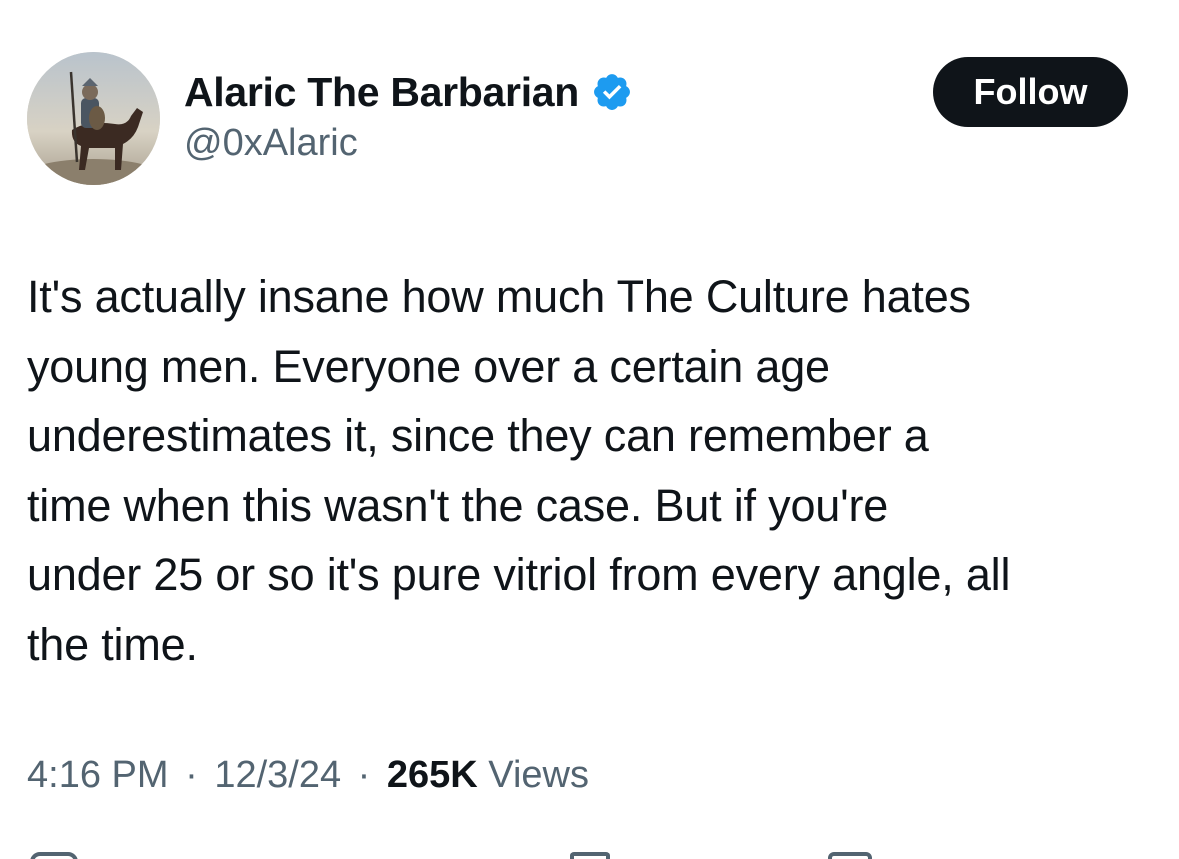  I want to click on action-bar, so click(589, 853).